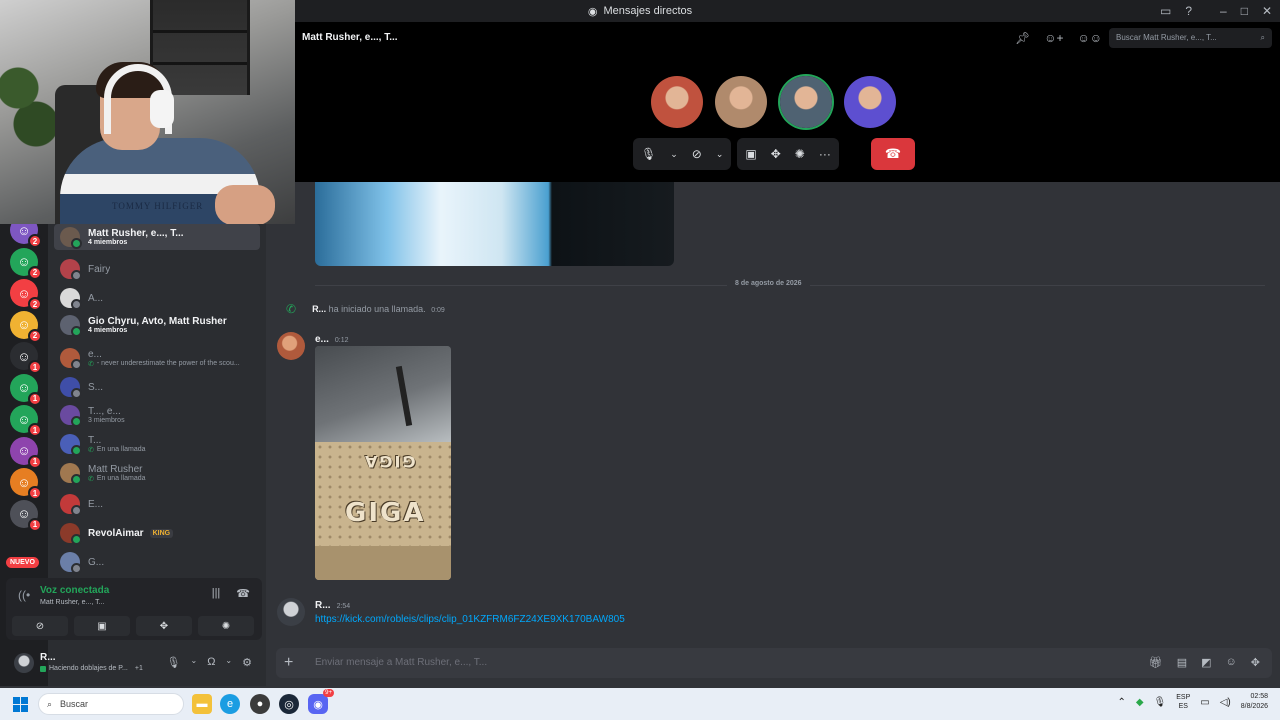  What do you see at coordinates (697, 154) in the screenshot?
I see `camera-off-icon: ⊘` at bounding box center [697, 154].